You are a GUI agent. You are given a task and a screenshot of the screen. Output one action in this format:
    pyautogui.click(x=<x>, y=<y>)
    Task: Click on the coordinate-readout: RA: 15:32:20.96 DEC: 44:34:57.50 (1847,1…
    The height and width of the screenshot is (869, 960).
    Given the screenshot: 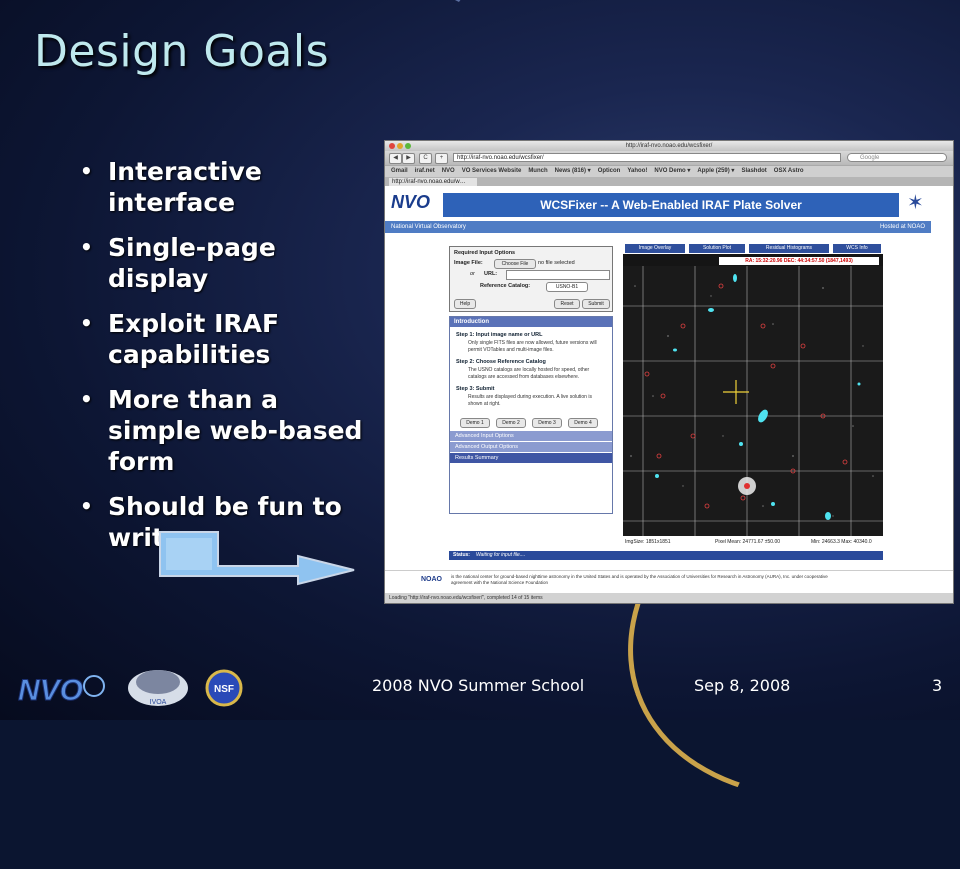 What is the action you would take?
    pyautogui.click(x=799, y=261)
    